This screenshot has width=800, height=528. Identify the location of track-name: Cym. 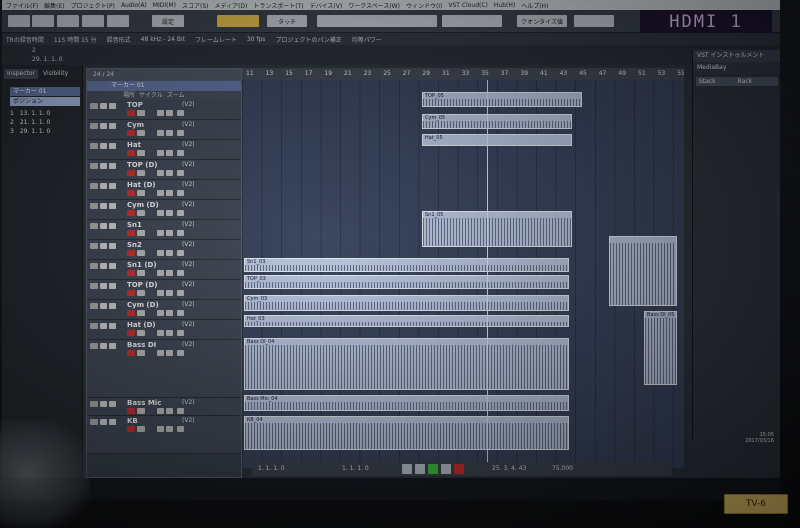
(135, 125).